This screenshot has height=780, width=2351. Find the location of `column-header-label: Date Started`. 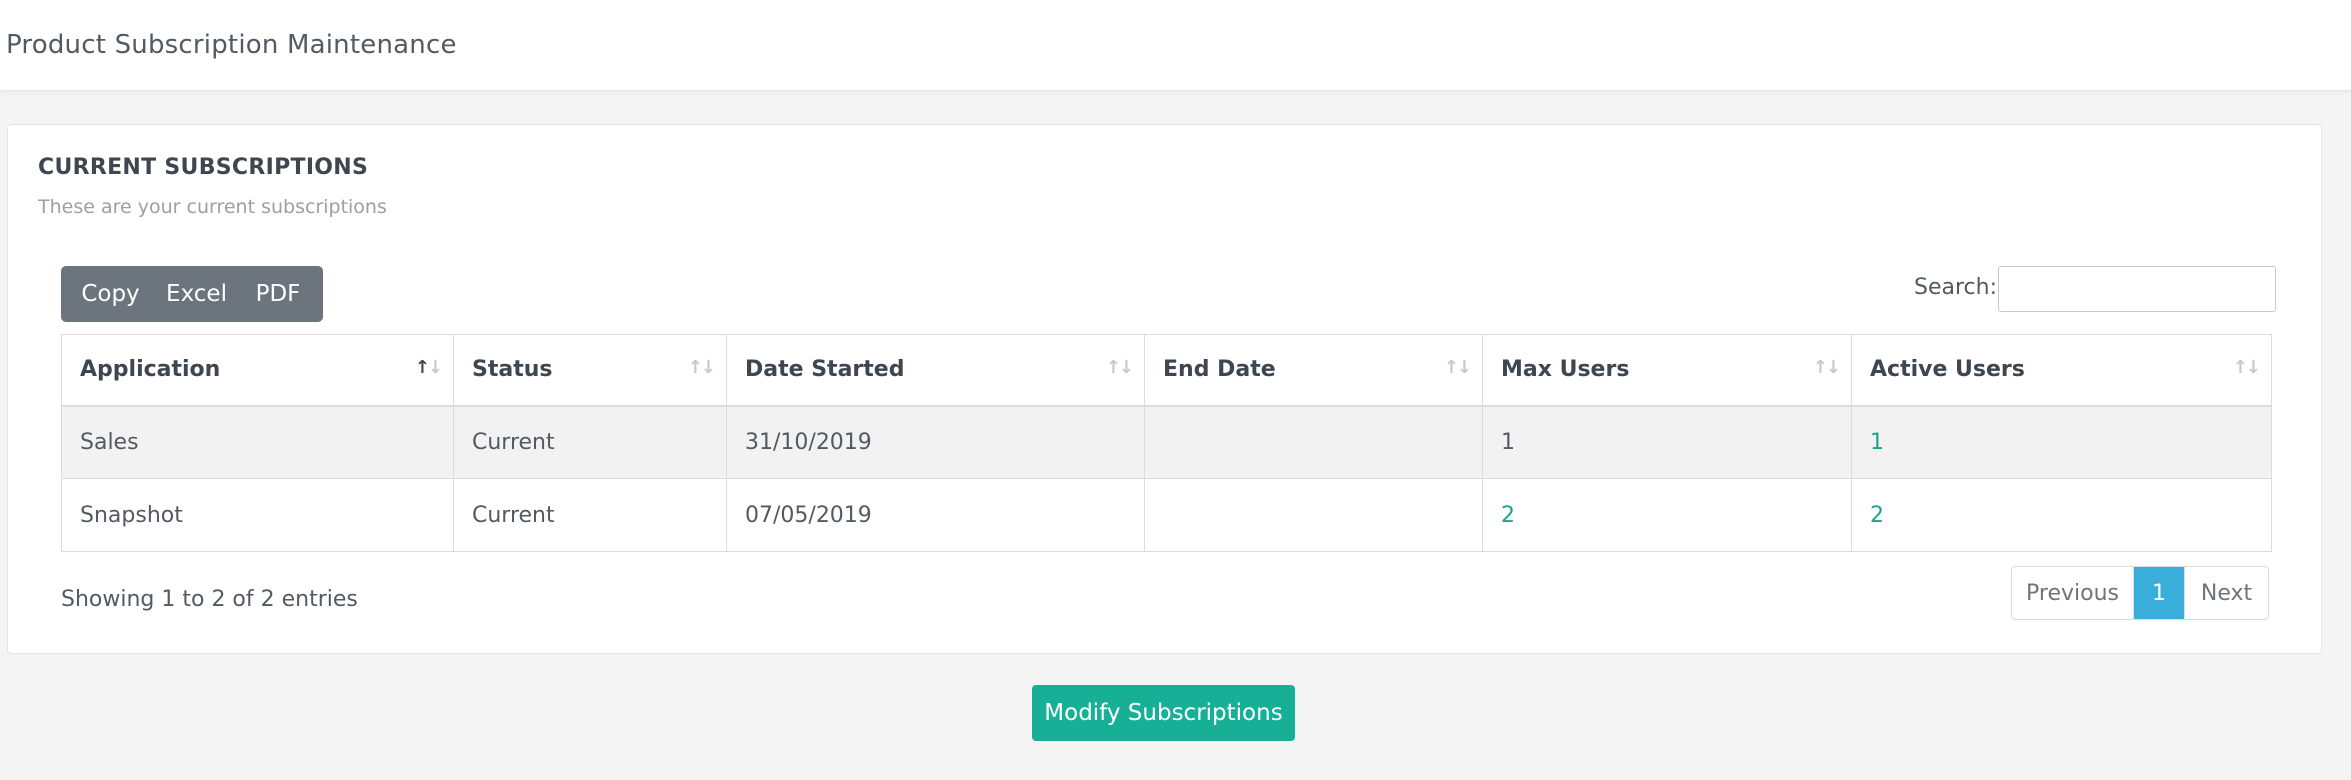

column-header-label: Date Started is located at coordinates (825, 370).